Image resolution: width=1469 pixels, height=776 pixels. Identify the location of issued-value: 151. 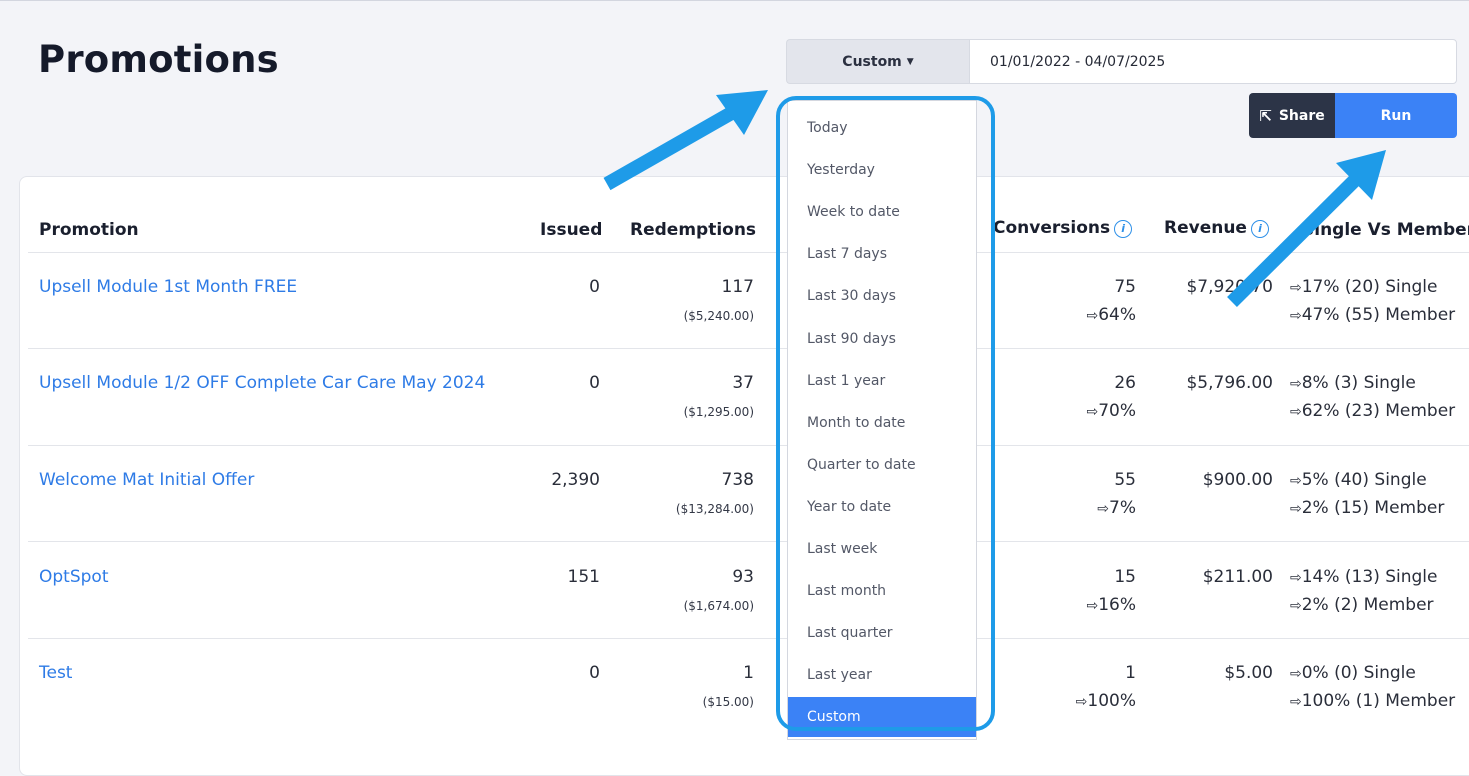
(583, 577).